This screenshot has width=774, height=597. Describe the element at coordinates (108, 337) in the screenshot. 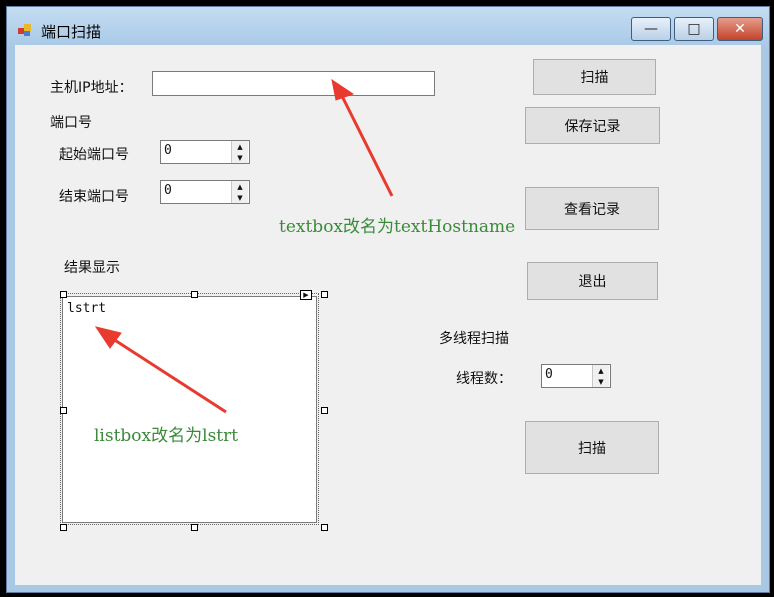

I see `arrow-head-listbox` at that location.